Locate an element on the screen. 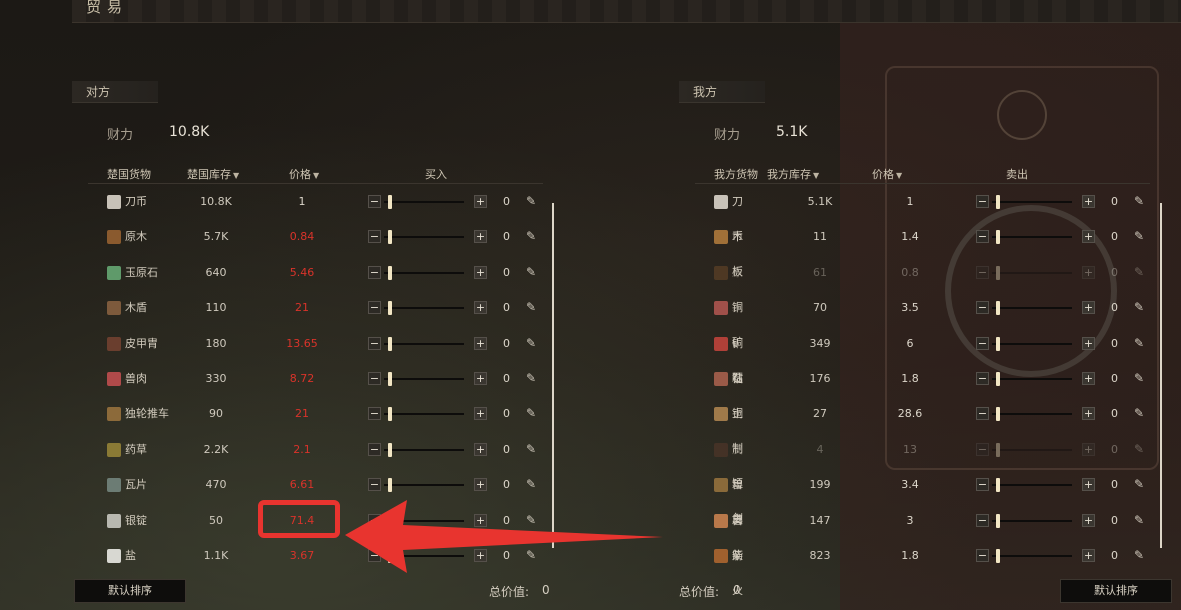 The image size is (1181, 610). item-name: 原木 is located at coordinates (737, 289).